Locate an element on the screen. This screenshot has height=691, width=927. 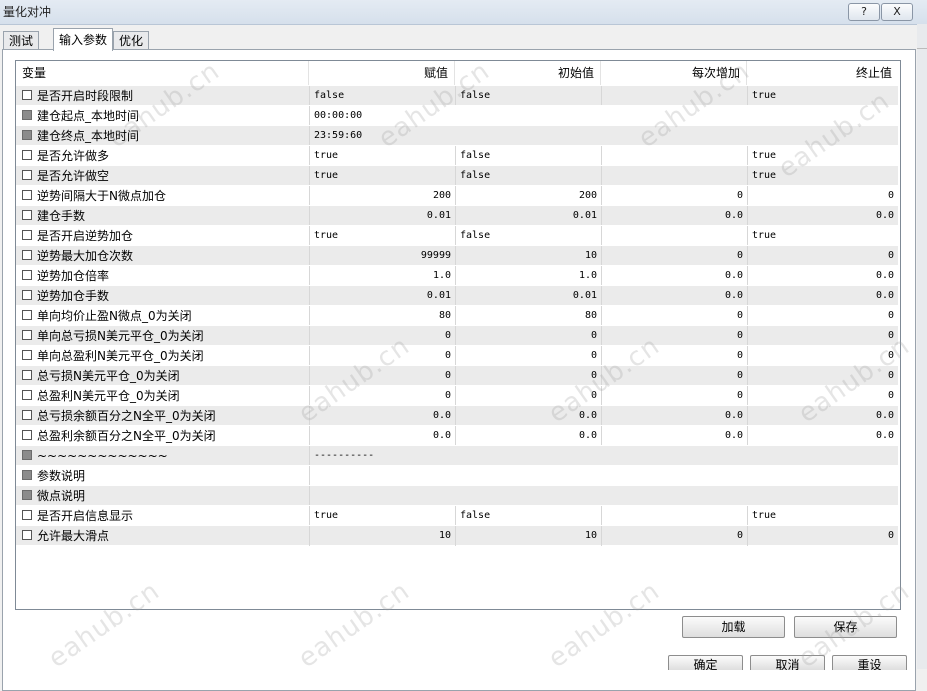
table-row: 逆势加仓手数 0.01 0.01 0.0 0.0 is located at coordinates (457, 295).